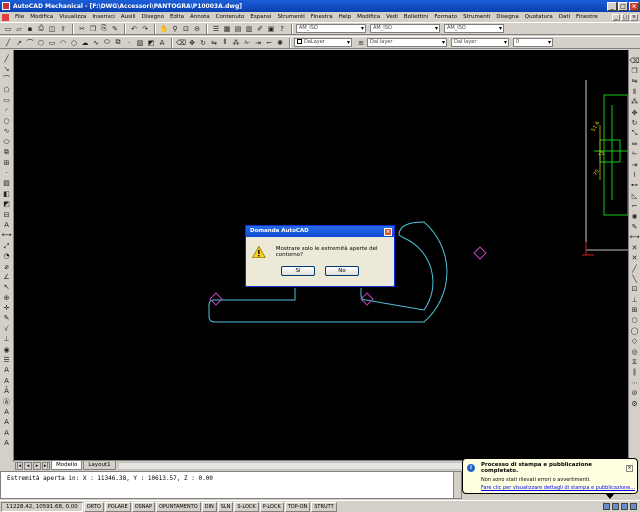 Image resolution: width=640 pixels, height=512 pixels. Describe the element at coordinates (200, 17) in the screenshot. I see `menu-annota: Annota` at that location.